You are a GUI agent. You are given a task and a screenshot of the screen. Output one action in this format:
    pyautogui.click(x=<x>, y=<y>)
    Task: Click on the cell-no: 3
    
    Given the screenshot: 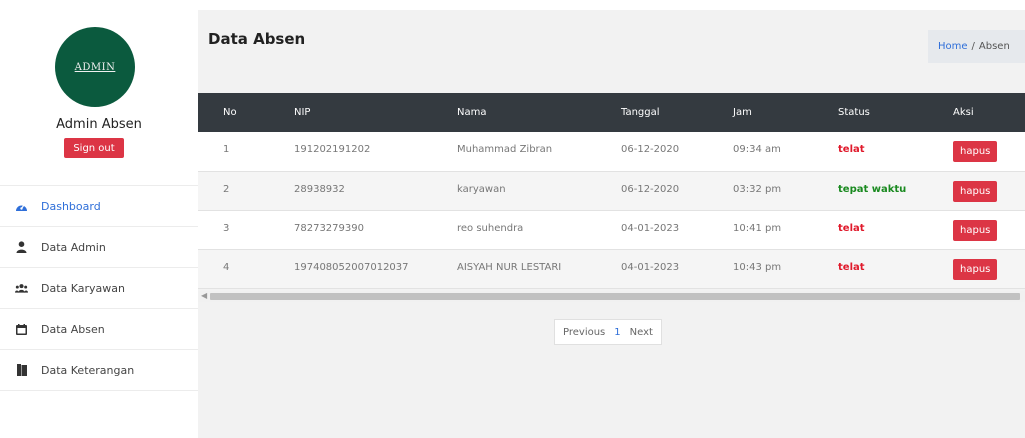 What is the action you would take?
    pyautogui.click(x=226, y=228)
    